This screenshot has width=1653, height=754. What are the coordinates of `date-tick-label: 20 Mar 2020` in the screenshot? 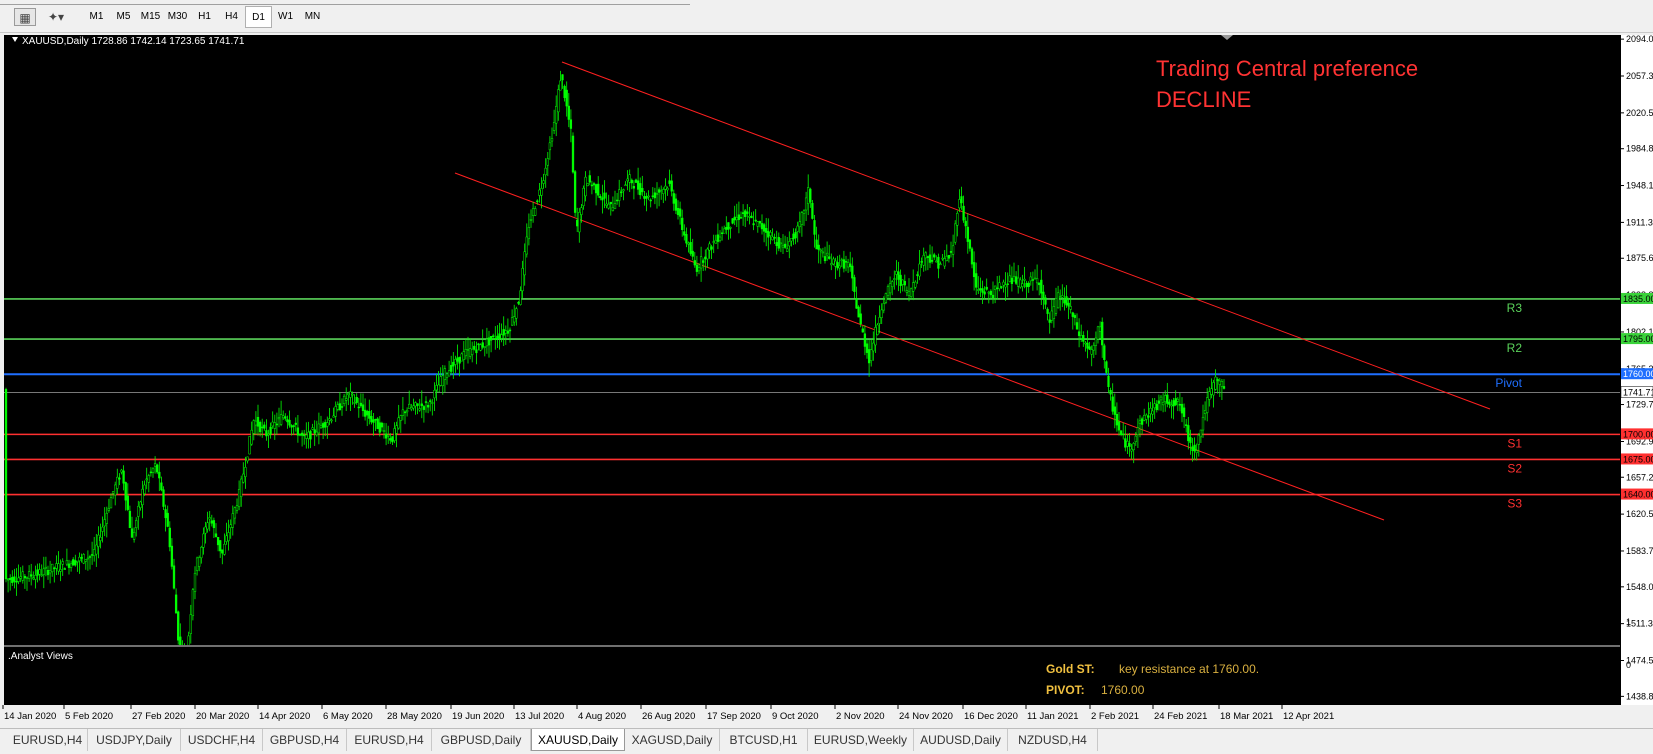 It's located at (222, 716).